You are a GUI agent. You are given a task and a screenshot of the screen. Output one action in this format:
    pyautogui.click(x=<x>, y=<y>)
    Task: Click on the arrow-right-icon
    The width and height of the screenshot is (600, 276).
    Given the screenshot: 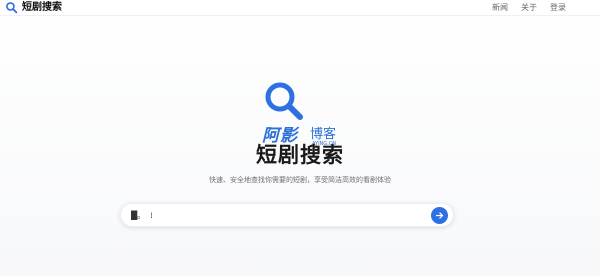 What is the action you would take?
    pyautogui.click(x=439, y=215)
    